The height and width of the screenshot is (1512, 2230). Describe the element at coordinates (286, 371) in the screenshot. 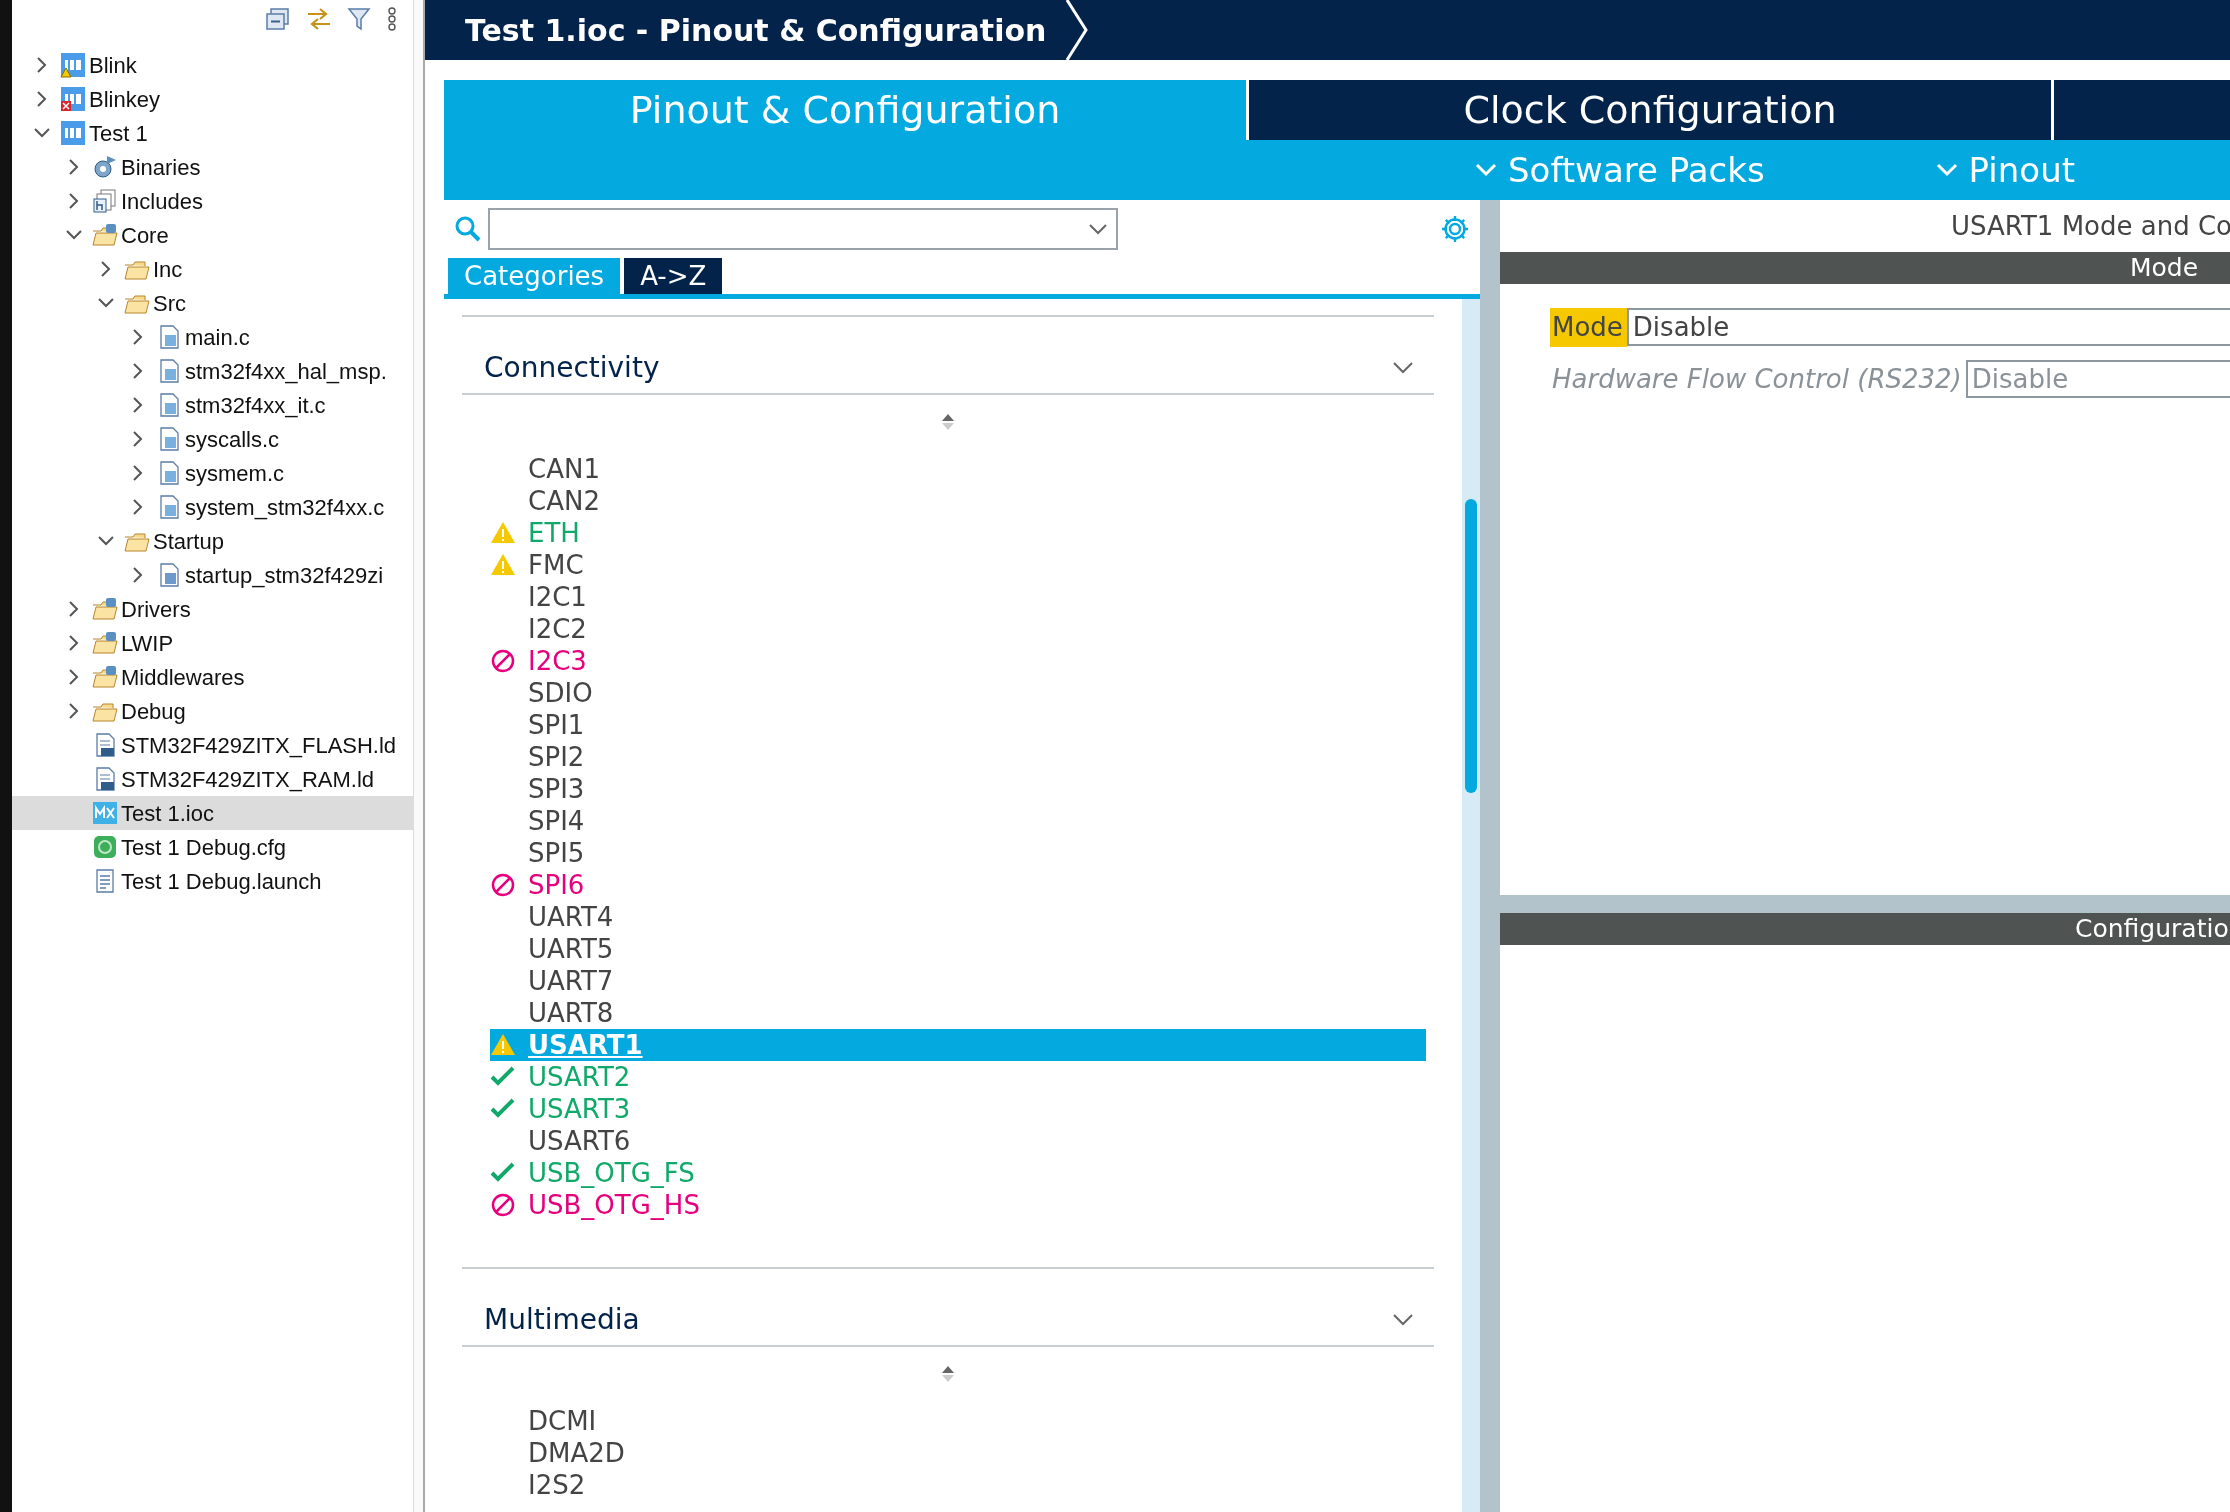

I see `tree-item-label: stm32f4xx_hal_msp.` at that location.